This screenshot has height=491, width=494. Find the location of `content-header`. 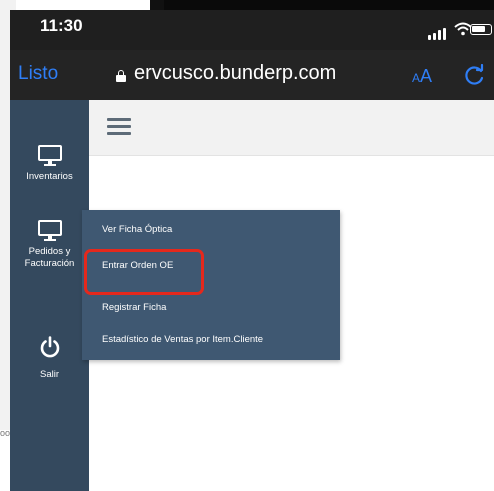

content-header is located at coordinates (291, 128).